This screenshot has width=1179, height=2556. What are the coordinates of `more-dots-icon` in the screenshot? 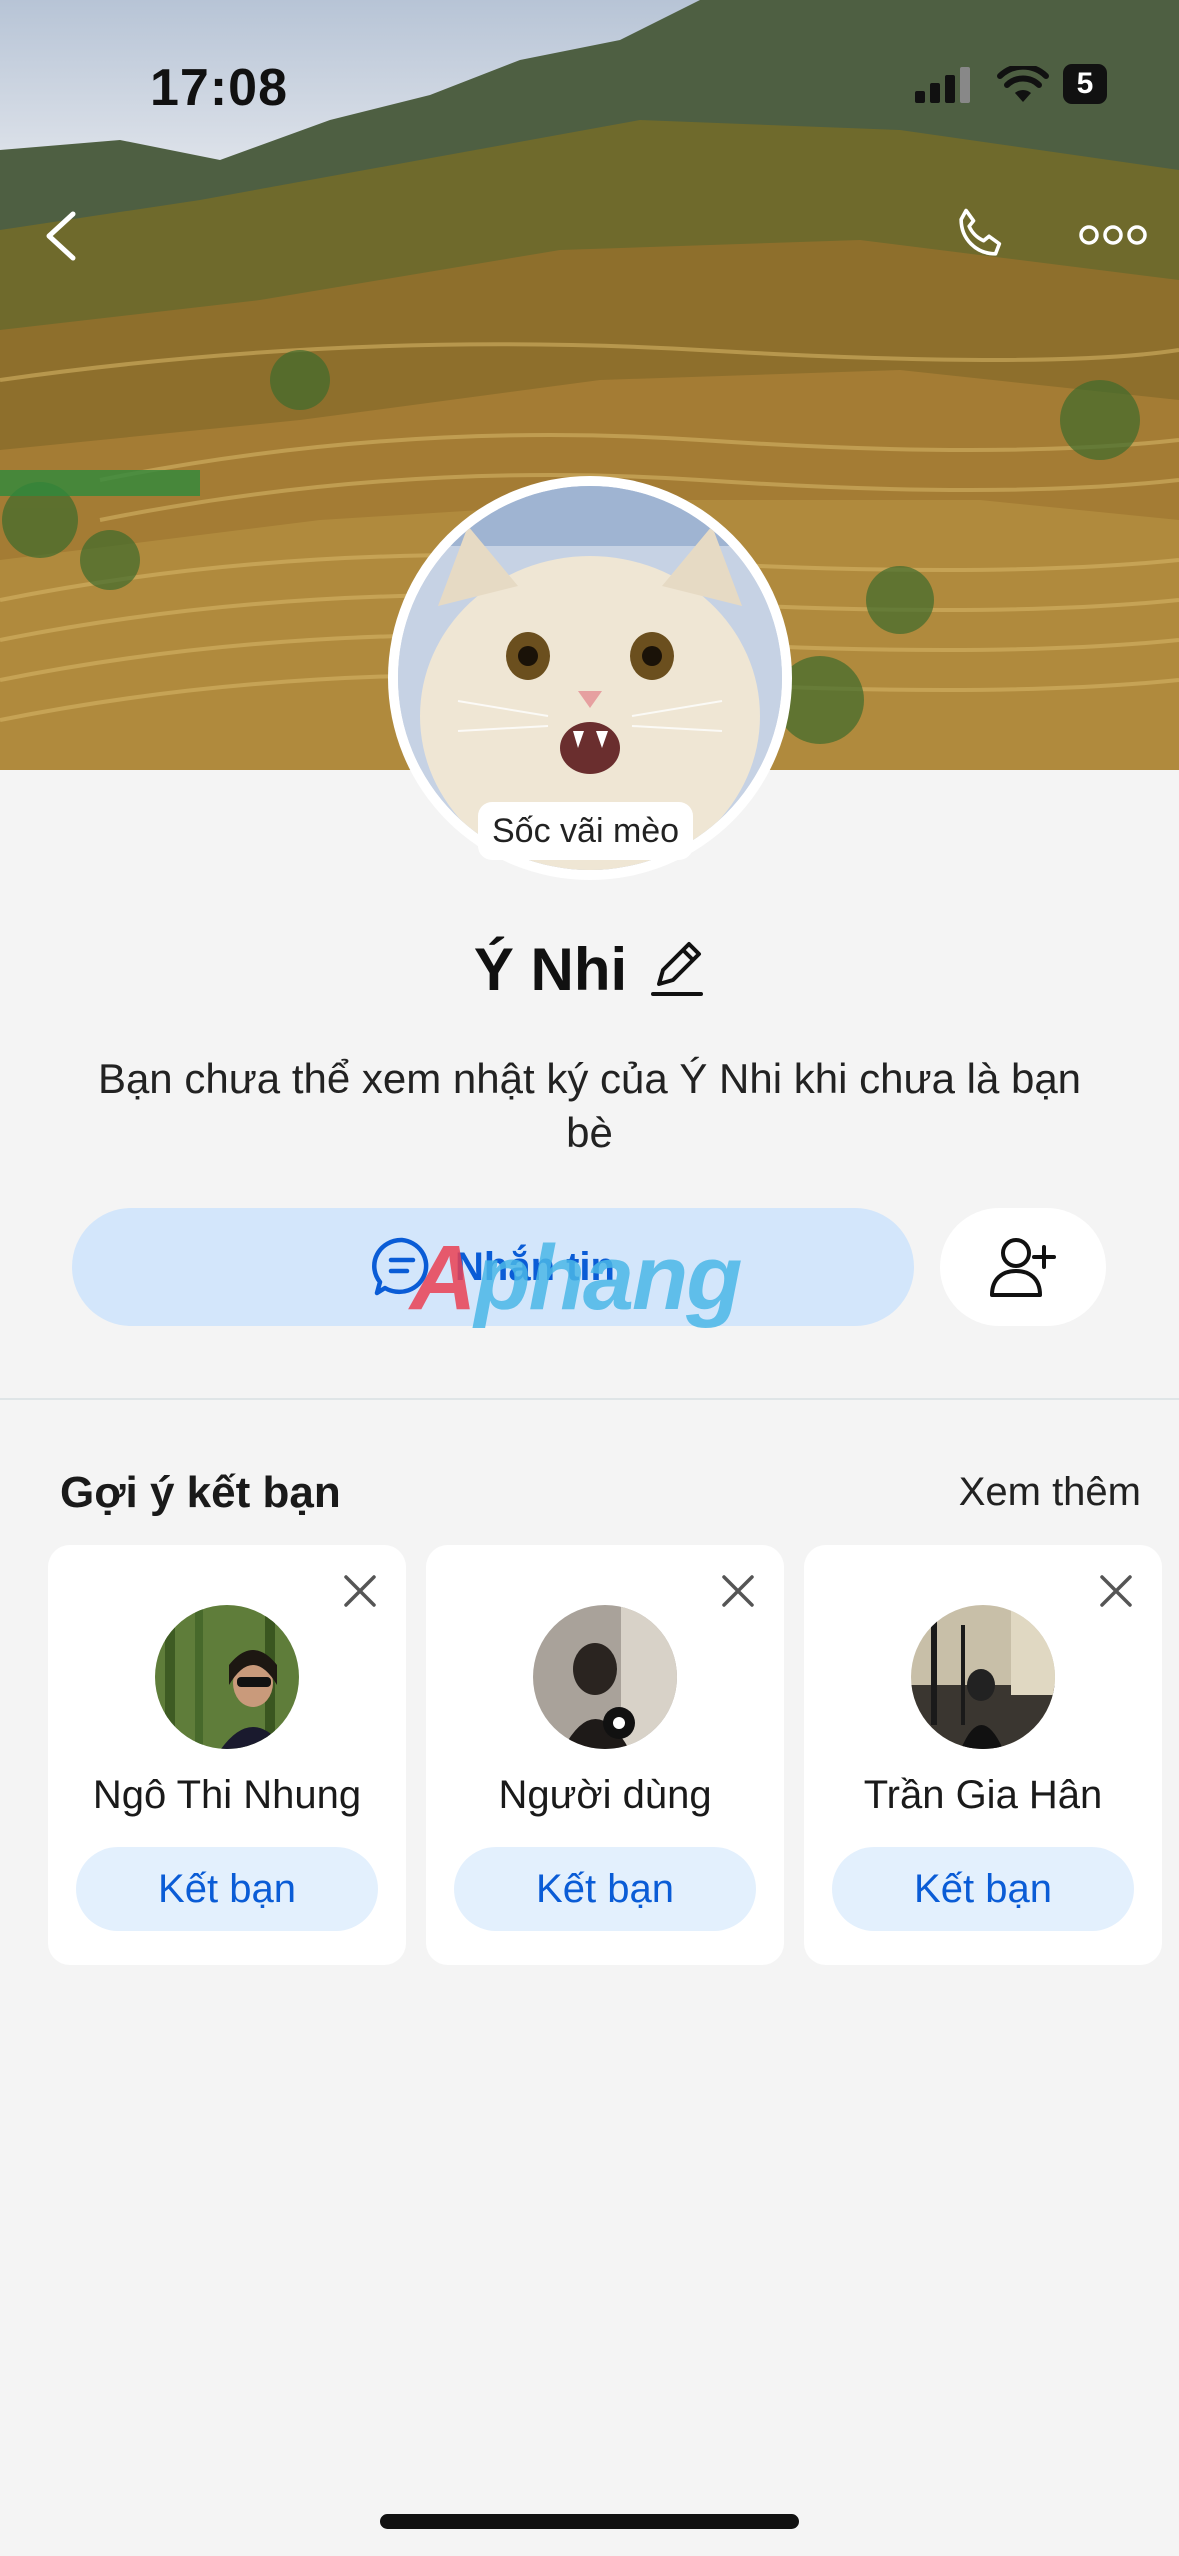 It's located at (1113, 235).